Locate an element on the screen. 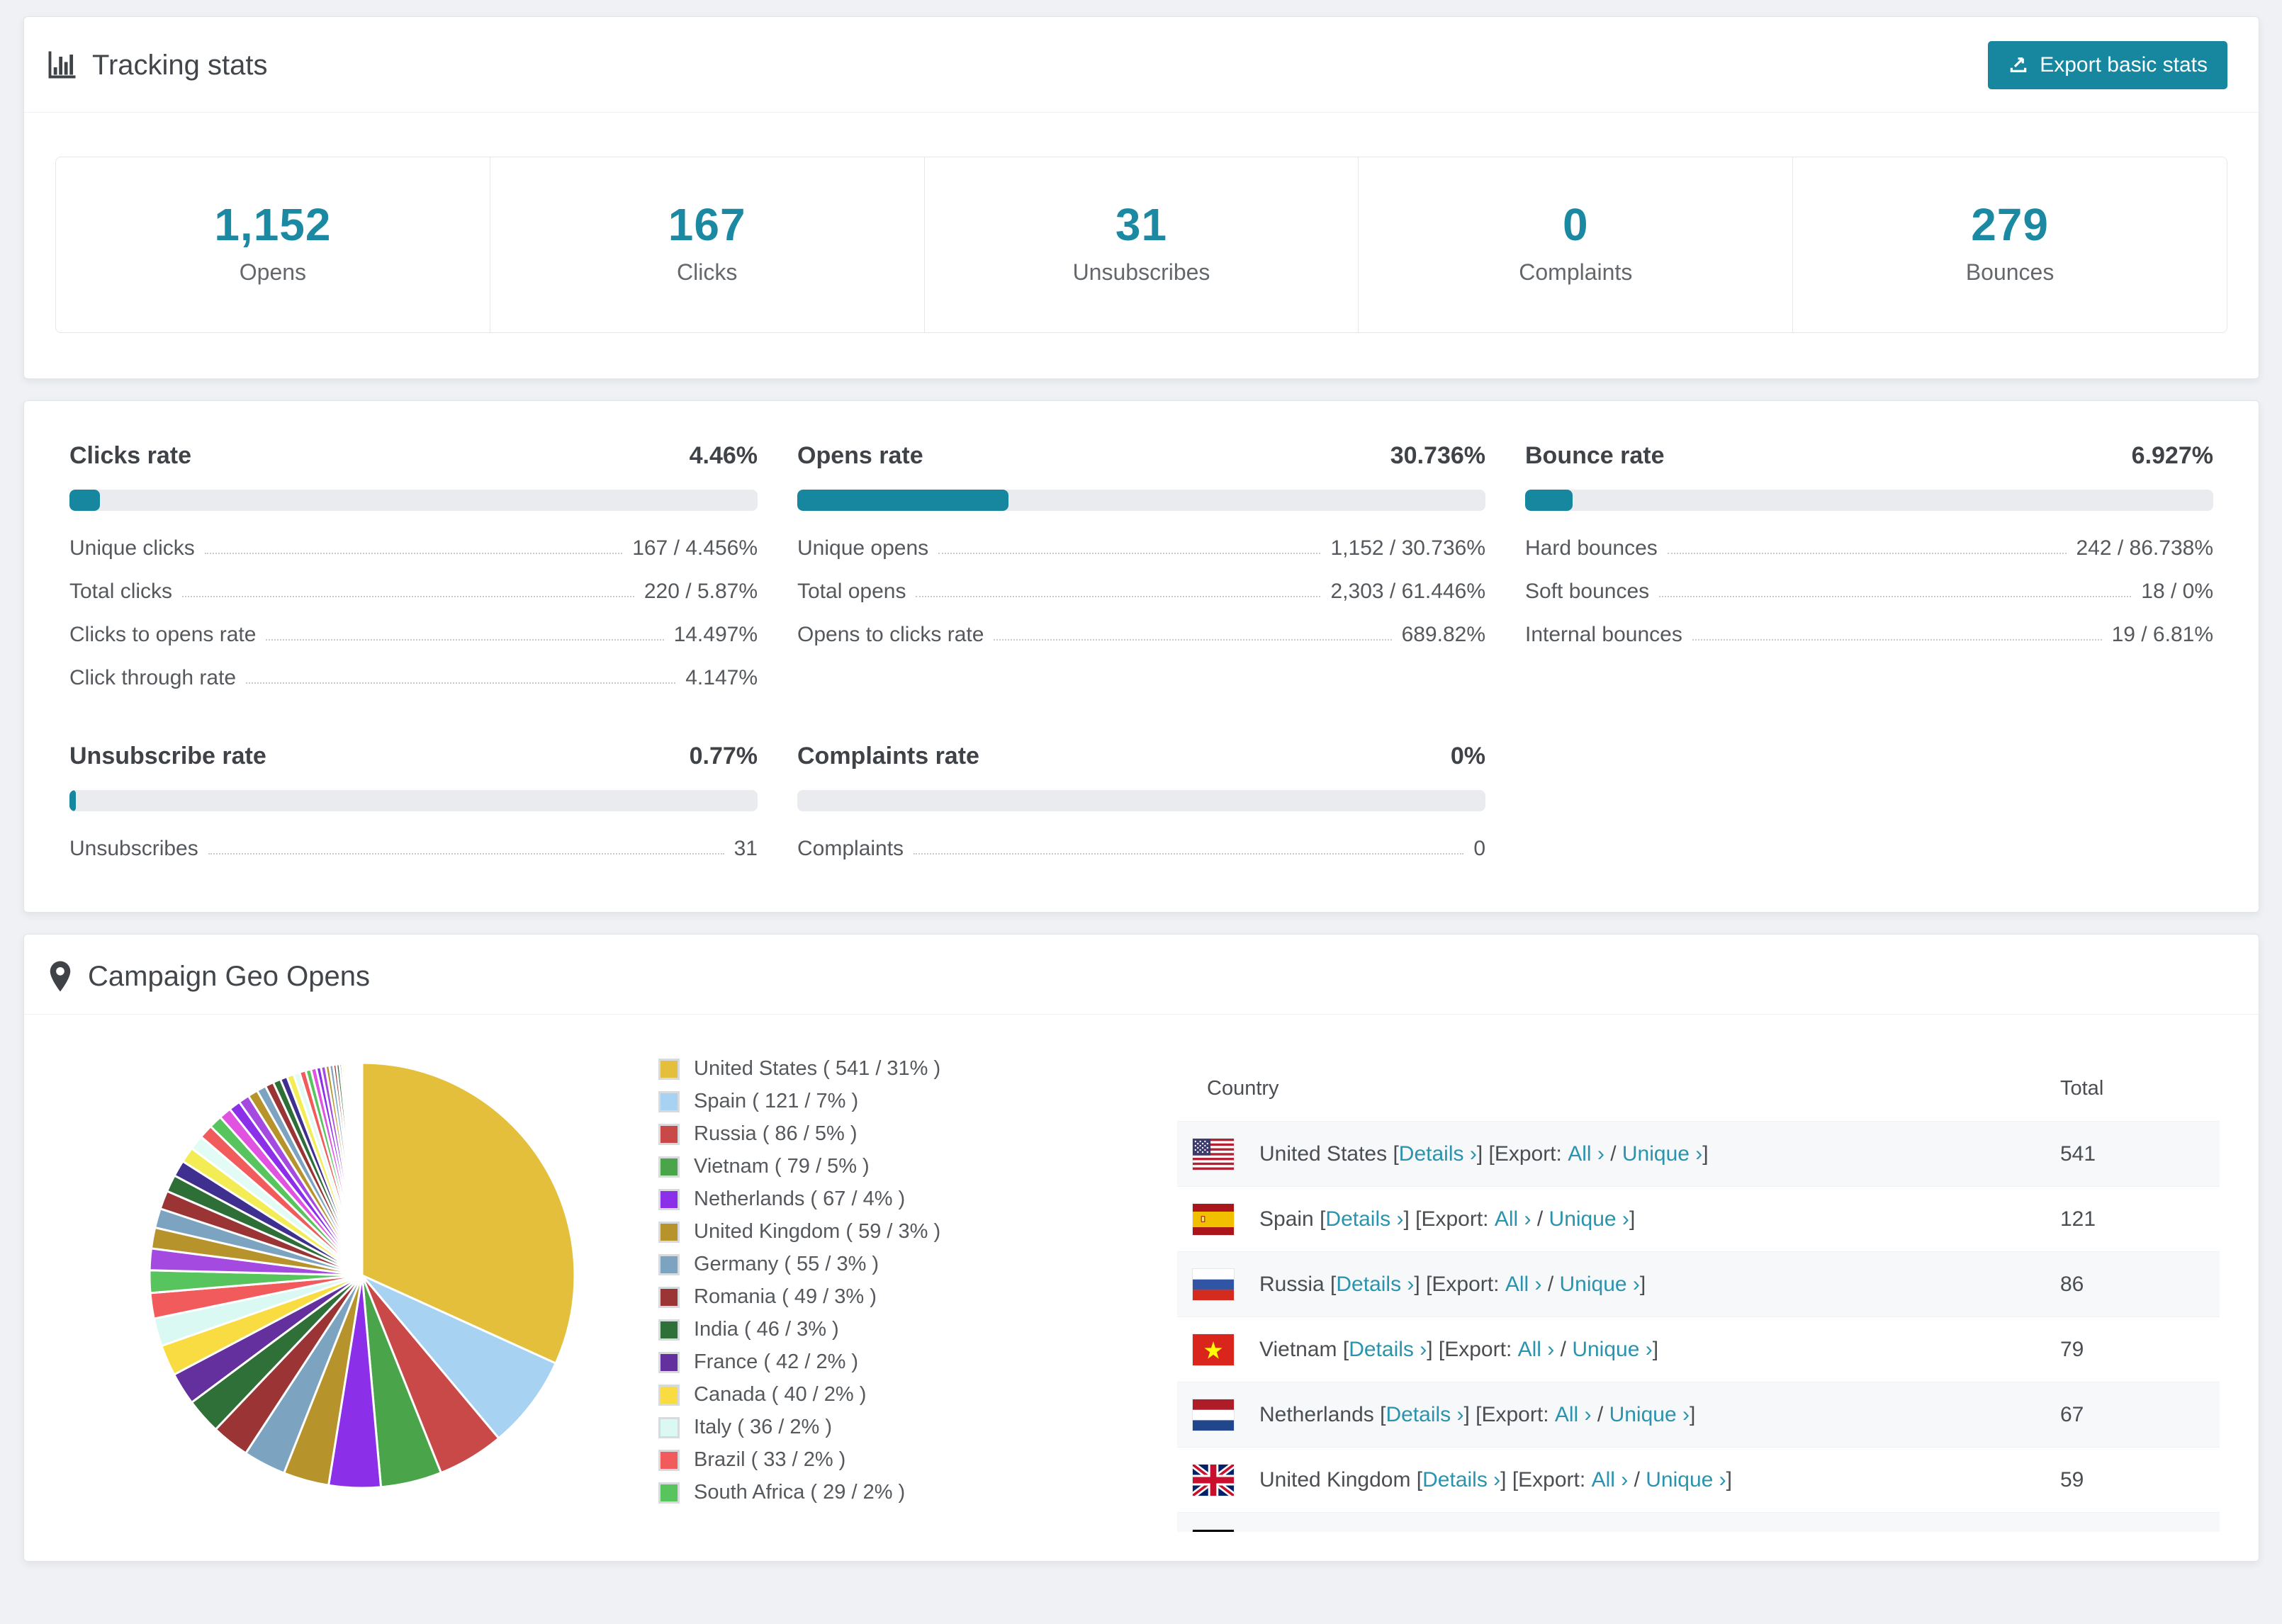  legend-label: Canada ( 40 / 2% ) is located at coordinates (781, 1395).